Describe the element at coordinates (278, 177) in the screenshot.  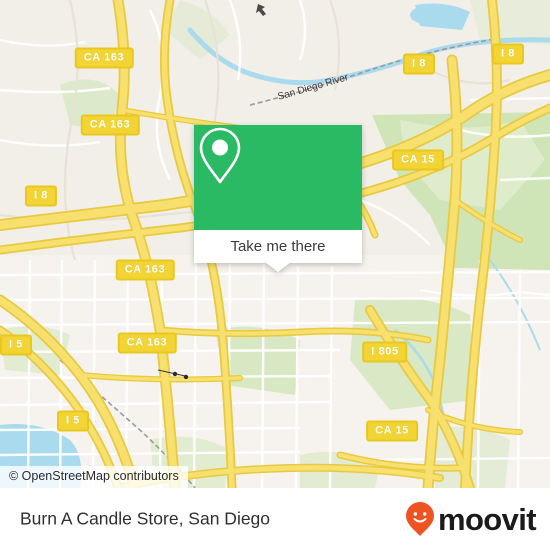
I see `popup-icon-area` at that location.